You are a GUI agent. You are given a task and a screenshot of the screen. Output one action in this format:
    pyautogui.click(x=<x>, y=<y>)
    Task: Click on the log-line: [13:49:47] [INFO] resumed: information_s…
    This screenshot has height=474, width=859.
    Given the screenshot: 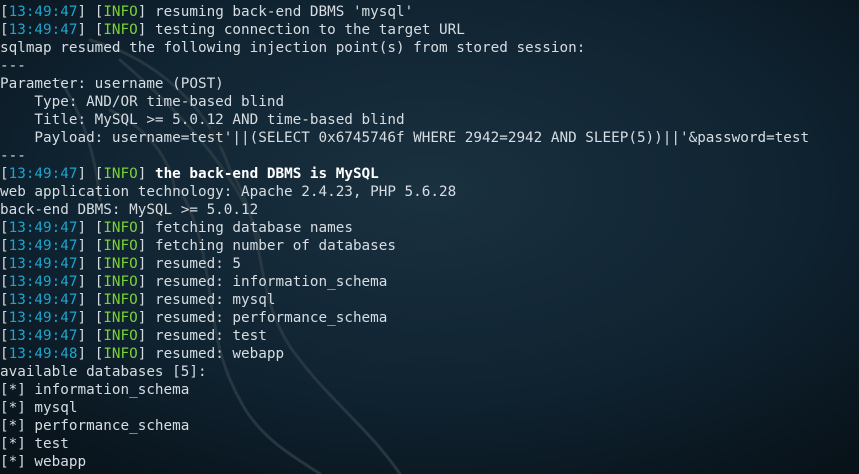 What is the action you would take?
    pyautogui.click(x=194, y=282)
    